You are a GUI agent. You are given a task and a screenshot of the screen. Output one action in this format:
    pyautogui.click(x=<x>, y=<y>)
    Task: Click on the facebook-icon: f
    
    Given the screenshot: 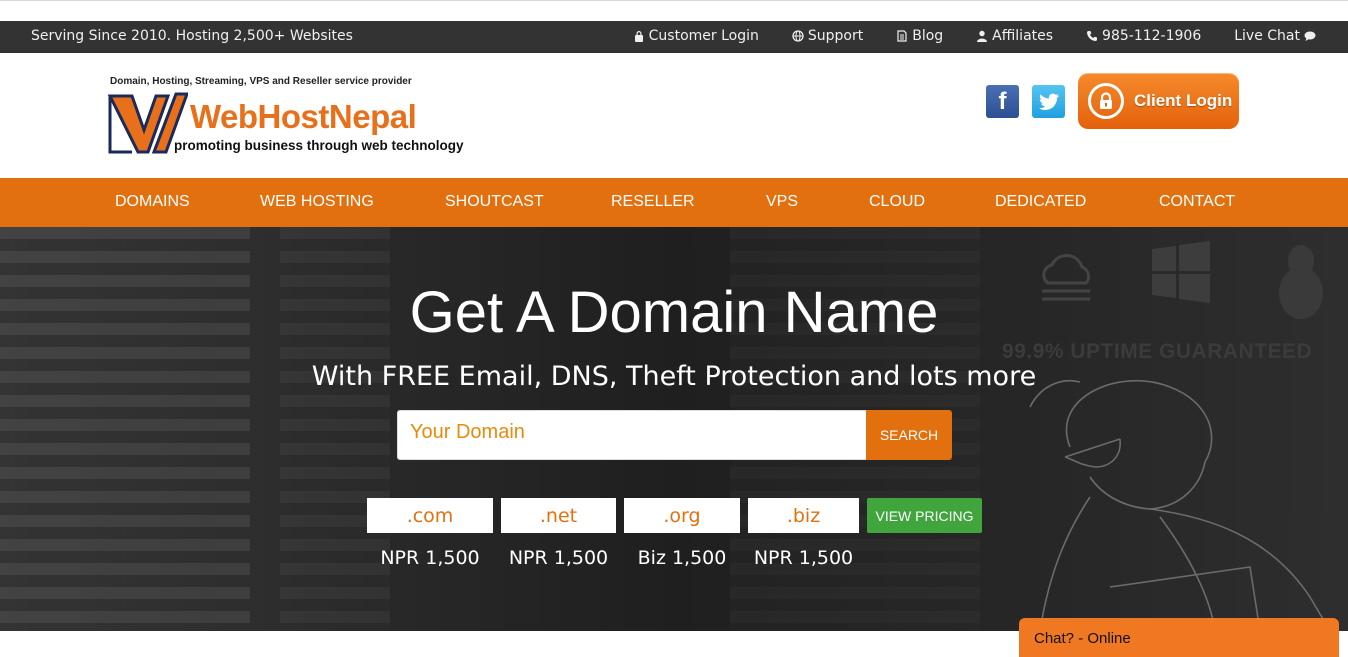 What is the action you would take?
    pyautogui.click(x=1002, y=101)
    